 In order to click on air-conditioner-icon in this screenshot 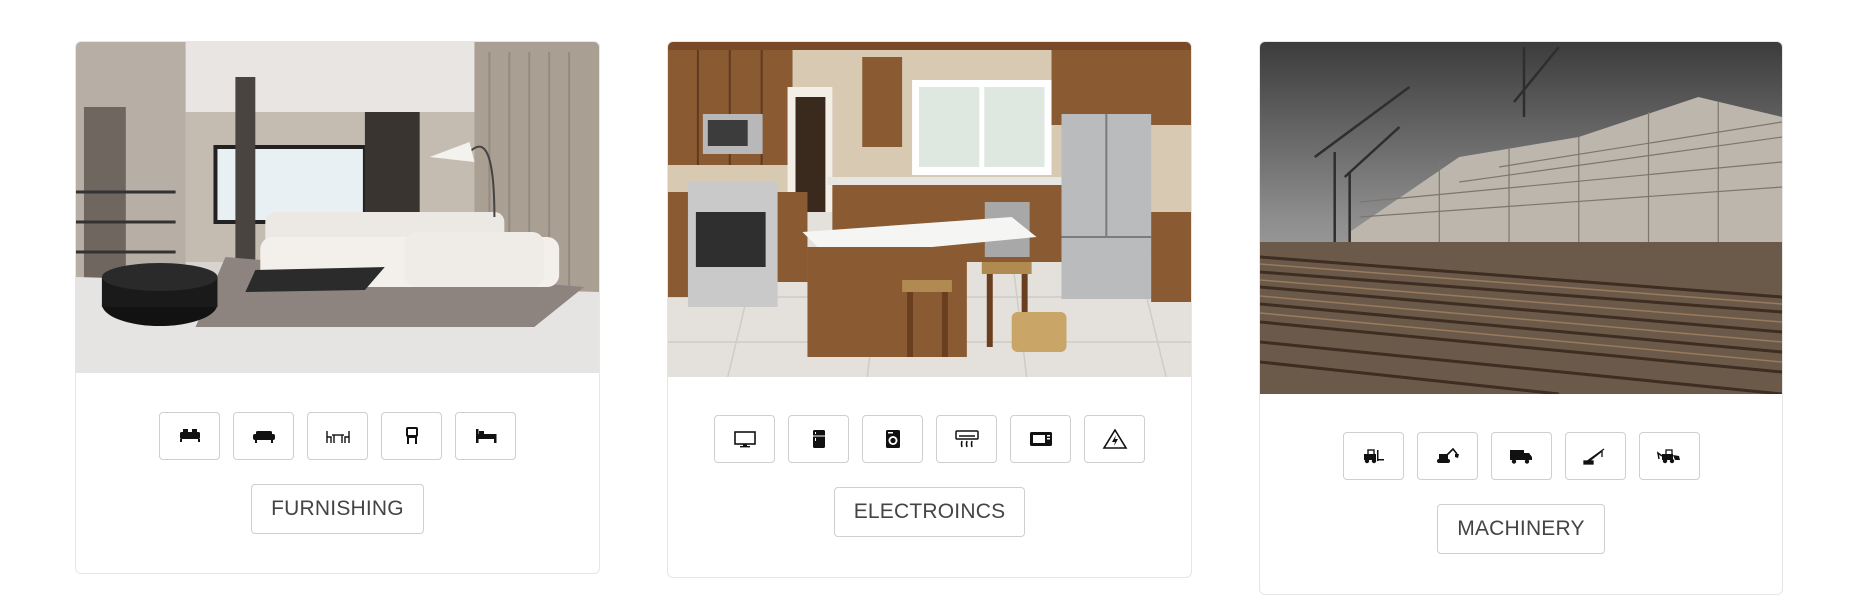, I will do `click(966, 439)`.